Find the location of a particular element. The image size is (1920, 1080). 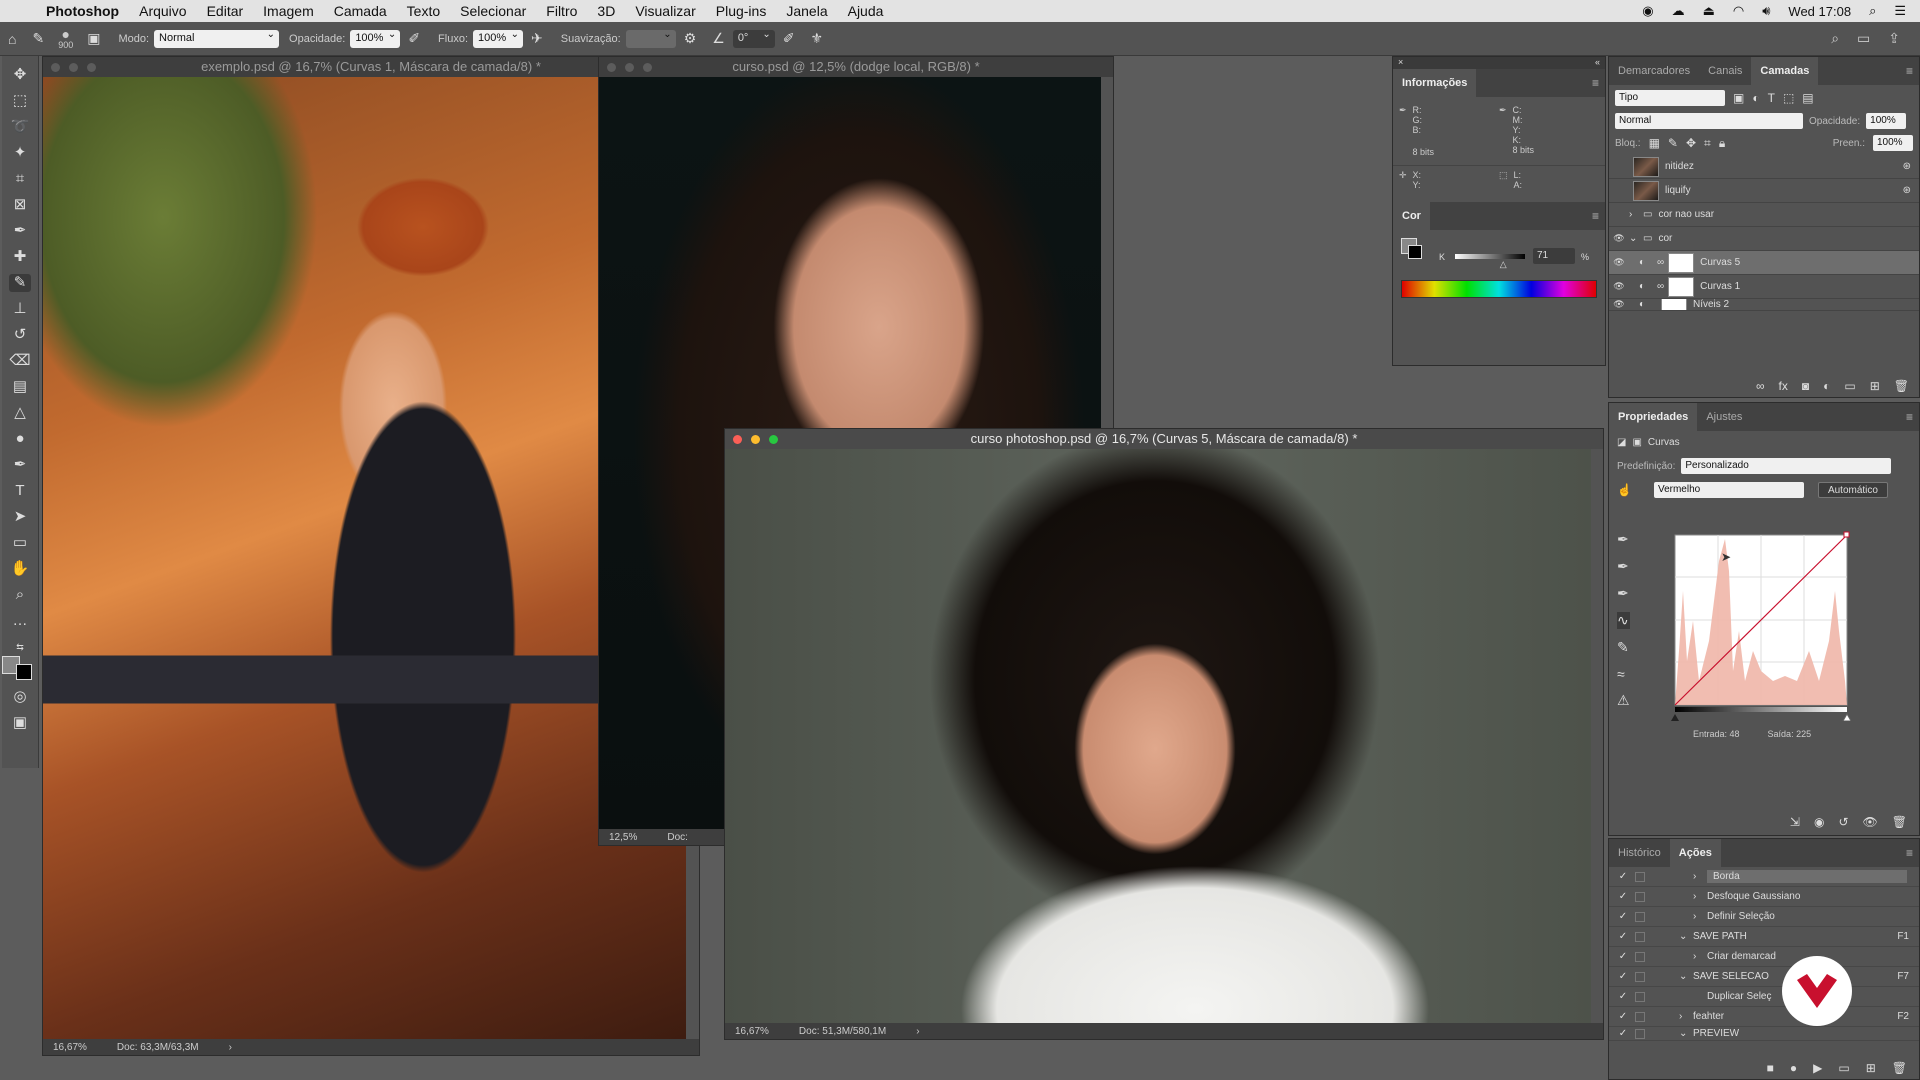

layer-row-selected: 👁︎ ◐ ∞ Curvas 5 is located at coordinates (1764, 263).